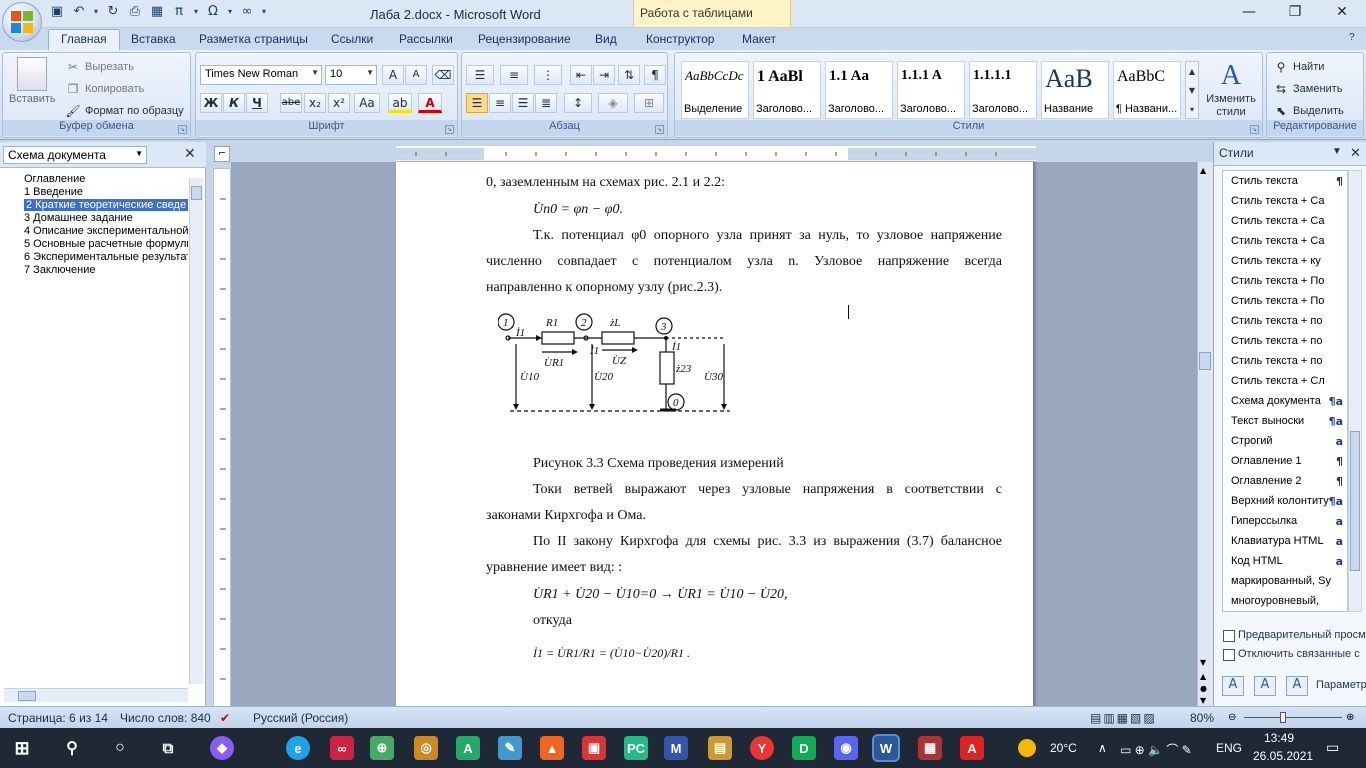  What do you see at coordinates (264, 11) in the screenshot?
I see `customize-qat-icon: ▾` at bounding box center [264, 11].